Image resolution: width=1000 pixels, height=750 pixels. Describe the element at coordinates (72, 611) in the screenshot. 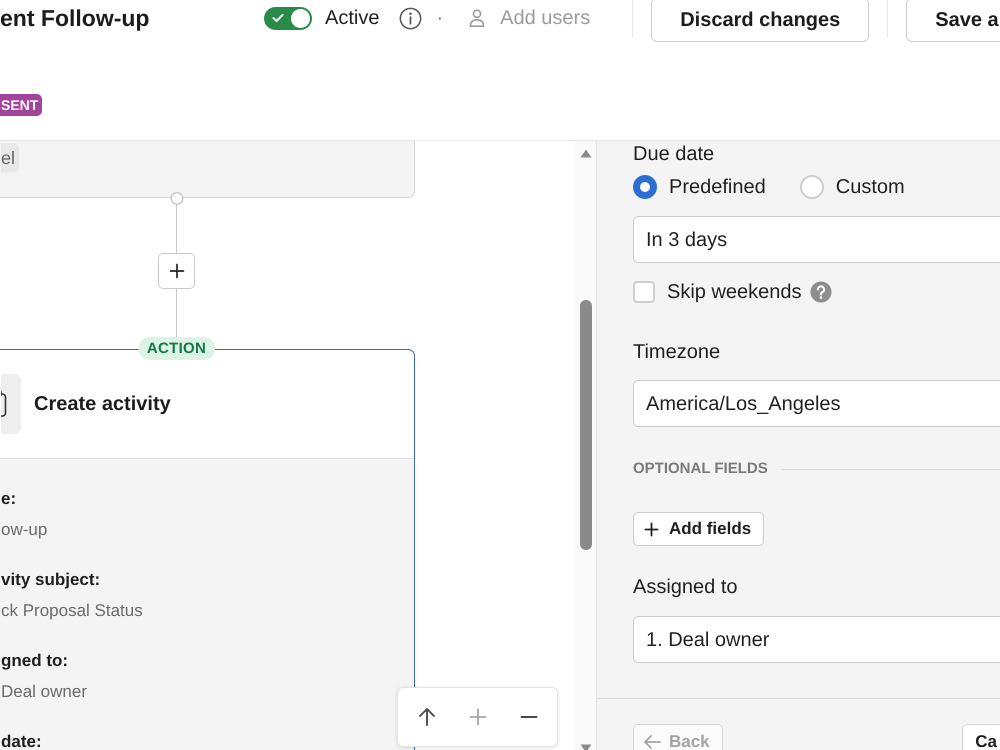

I see `field-value: ck Proposal Status` at that location.